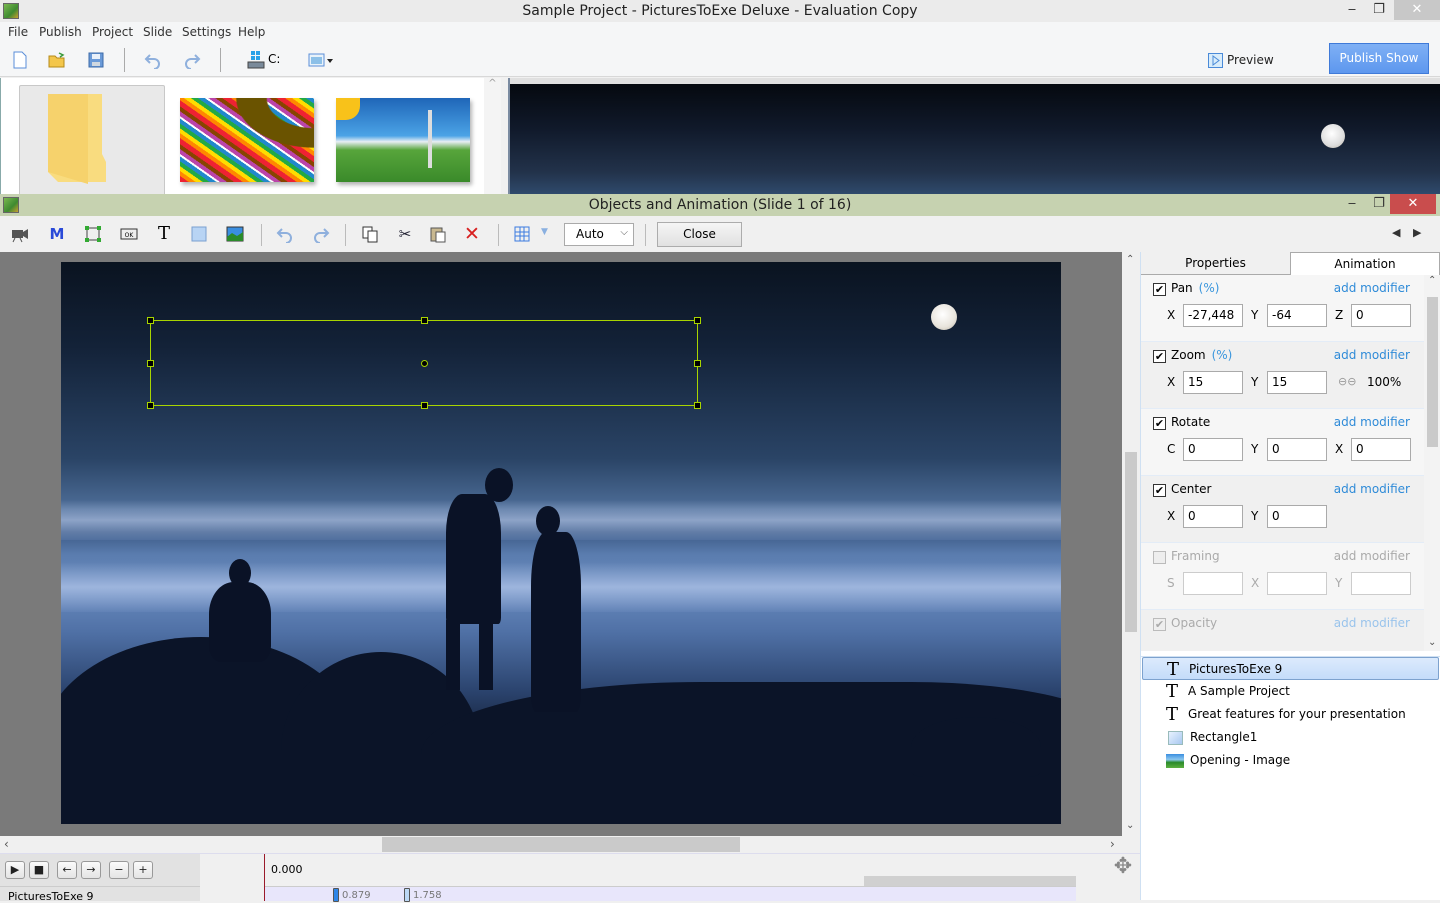 The image size is (1440, 903). I want to click on folder-item, so click(92, 141).